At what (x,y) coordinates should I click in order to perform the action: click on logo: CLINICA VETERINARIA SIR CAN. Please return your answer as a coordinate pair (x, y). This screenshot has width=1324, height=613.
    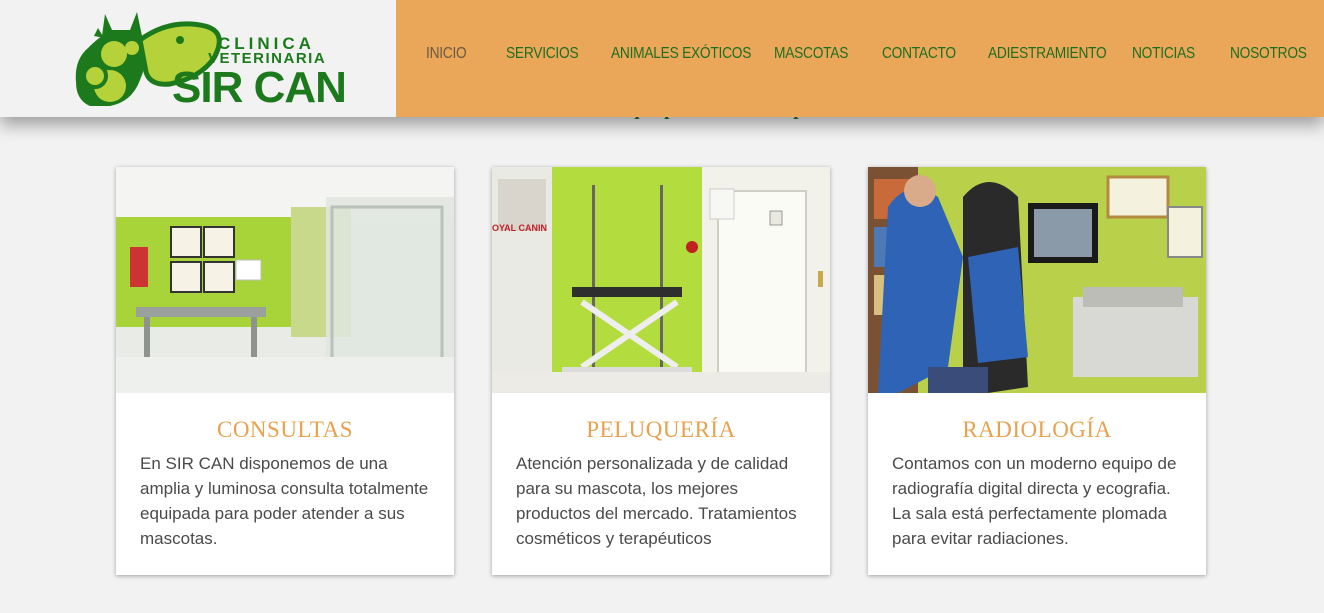
    Looking at the image, I should click on (198, 58).